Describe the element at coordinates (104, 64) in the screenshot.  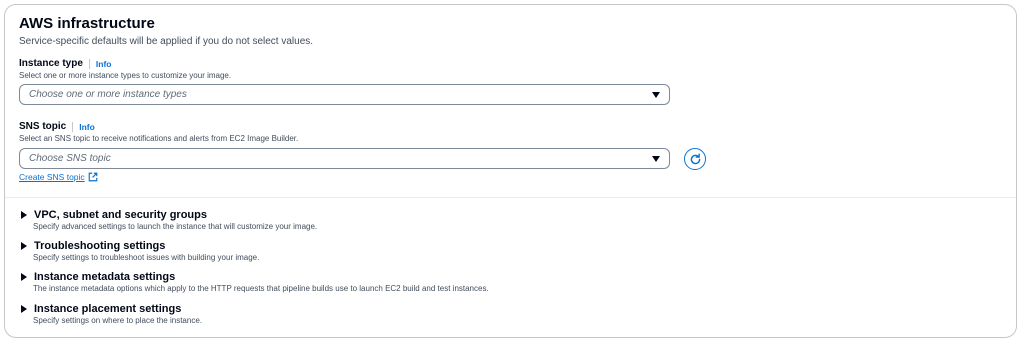
I see `instance-type-info-link: Info` at that location.